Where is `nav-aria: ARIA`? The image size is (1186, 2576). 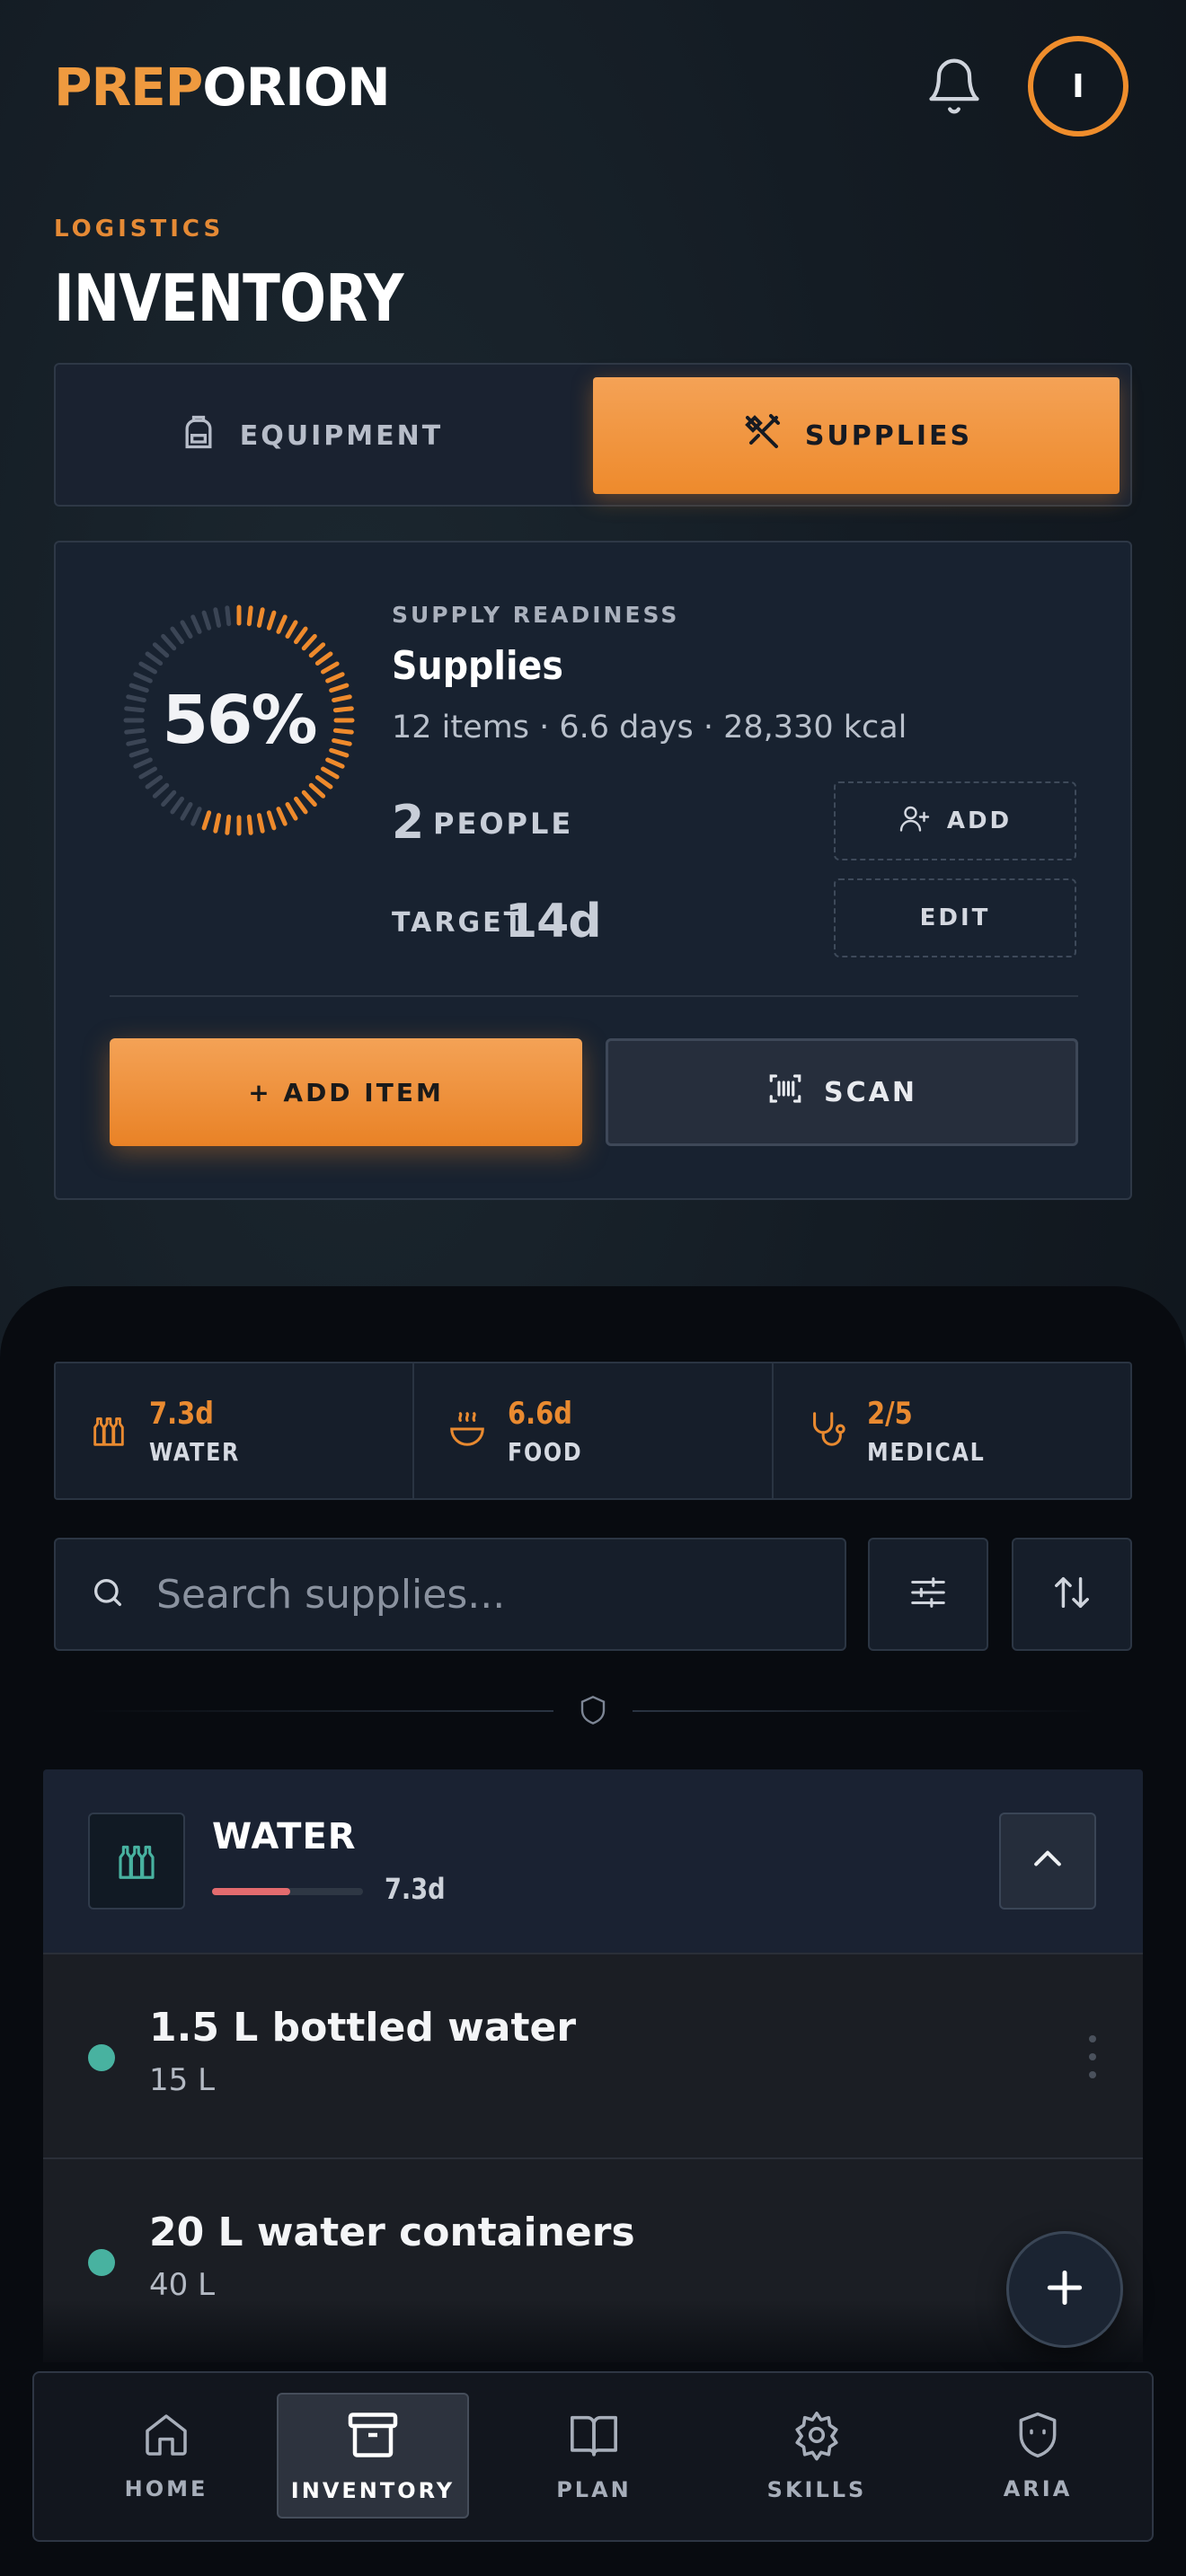 nav-aria: ARIA is located at coordinates (1038, 2456).